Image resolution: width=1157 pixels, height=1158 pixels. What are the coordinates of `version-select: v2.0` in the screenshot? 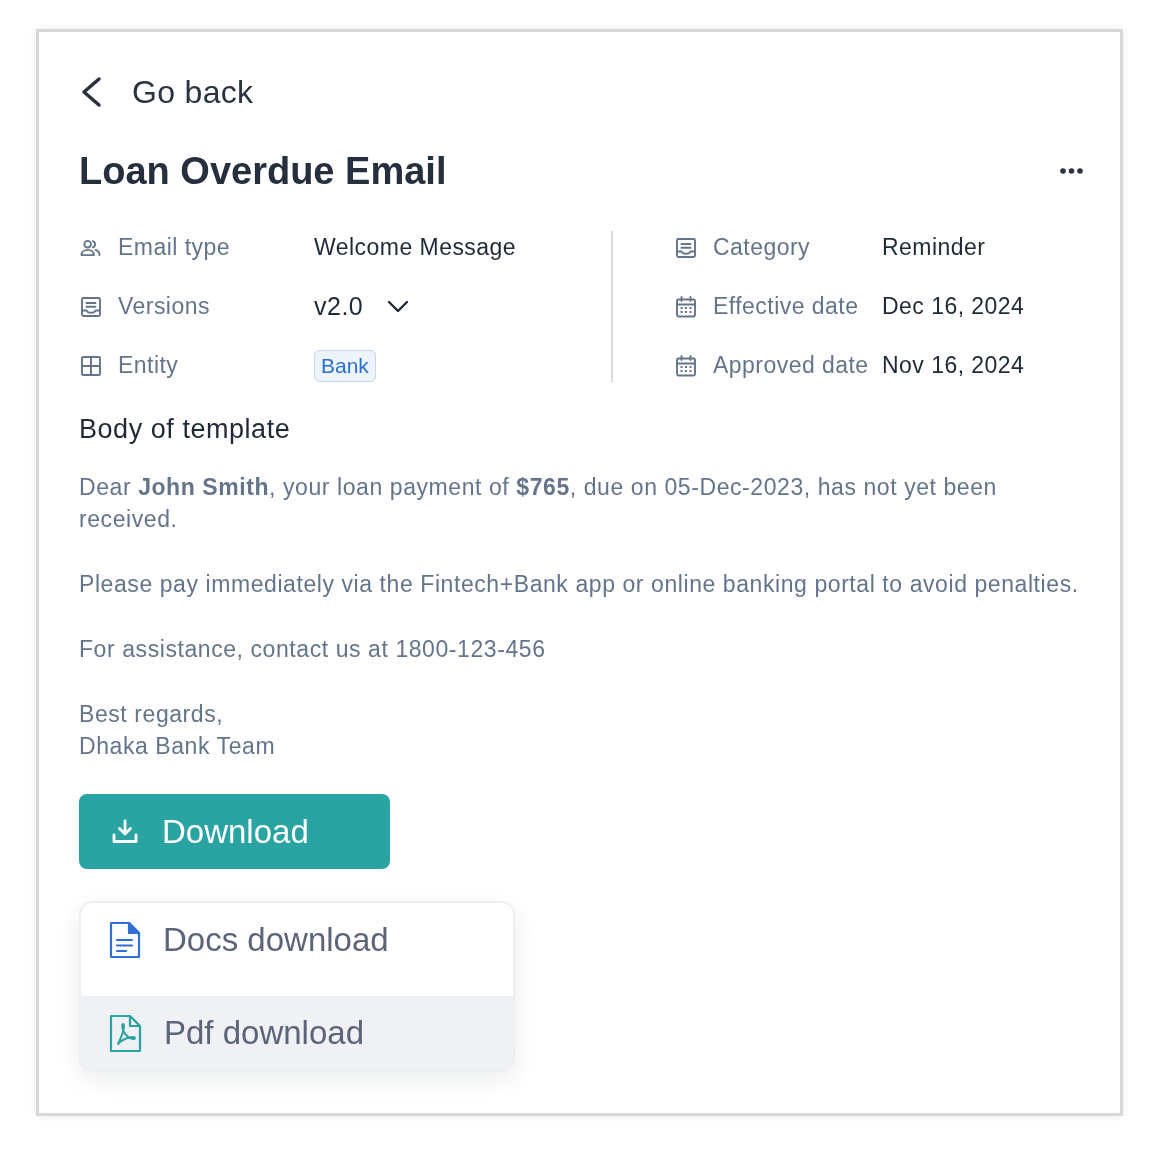 It's located at (362, 306).